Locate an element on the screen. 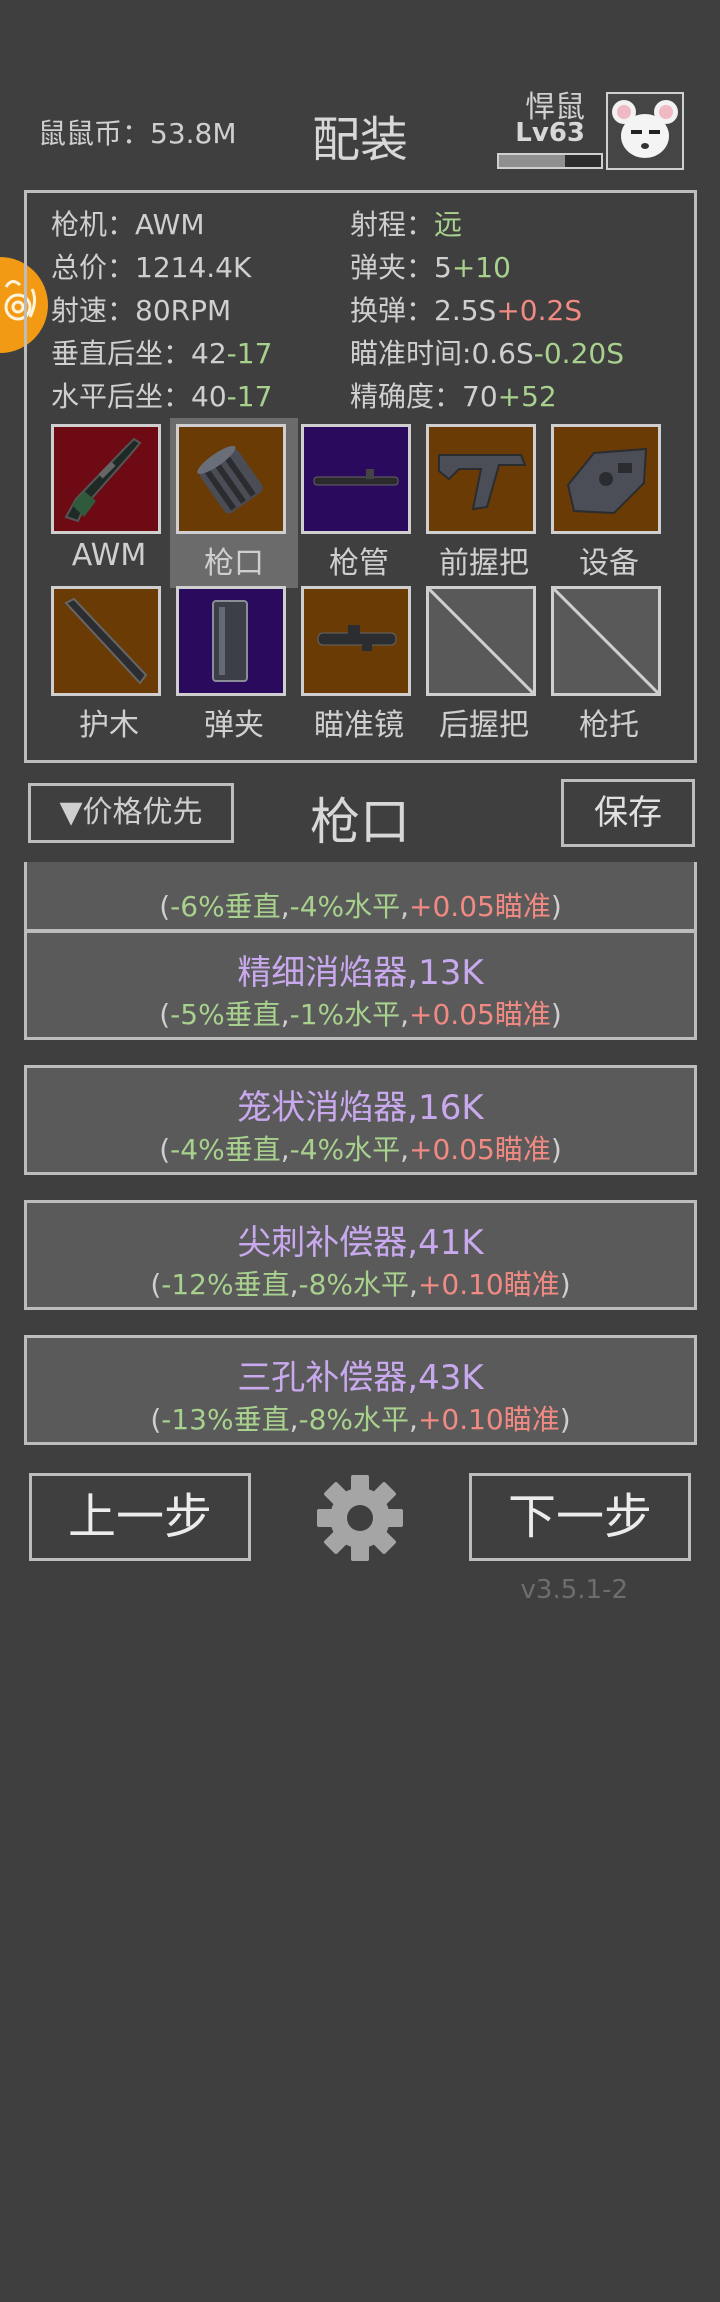 The image size is (720, 2302). stat-accuracy-label: 精确度： is located at coordinates (406, 396).